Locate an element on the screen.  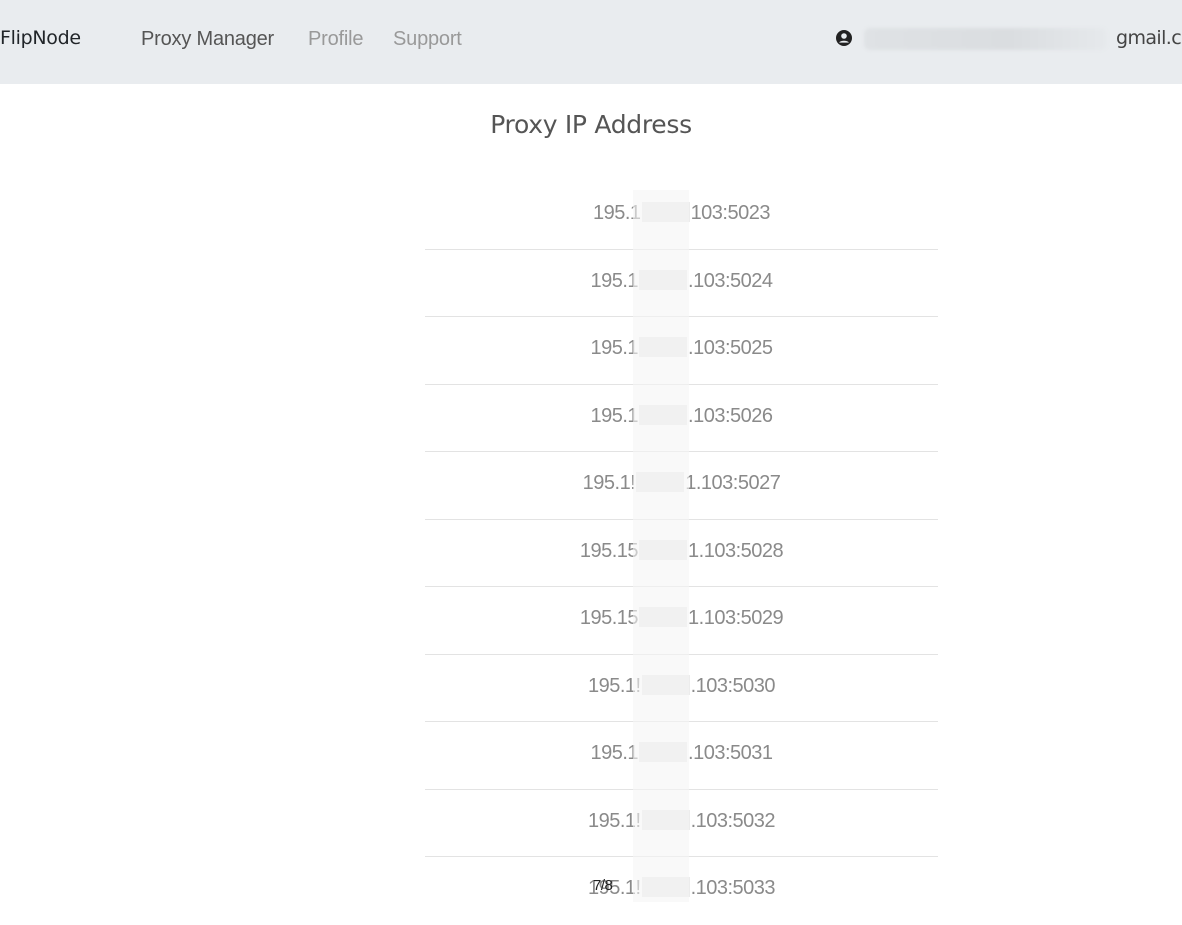
proxy-ip-address: 195.1 .103:5025 is located at coordinates (681, 348).